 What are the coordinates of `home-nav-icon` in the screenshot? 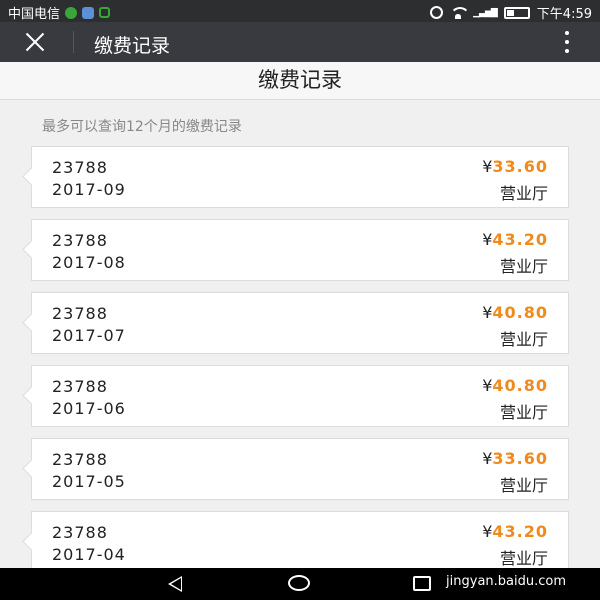 It's located at (299, 583).